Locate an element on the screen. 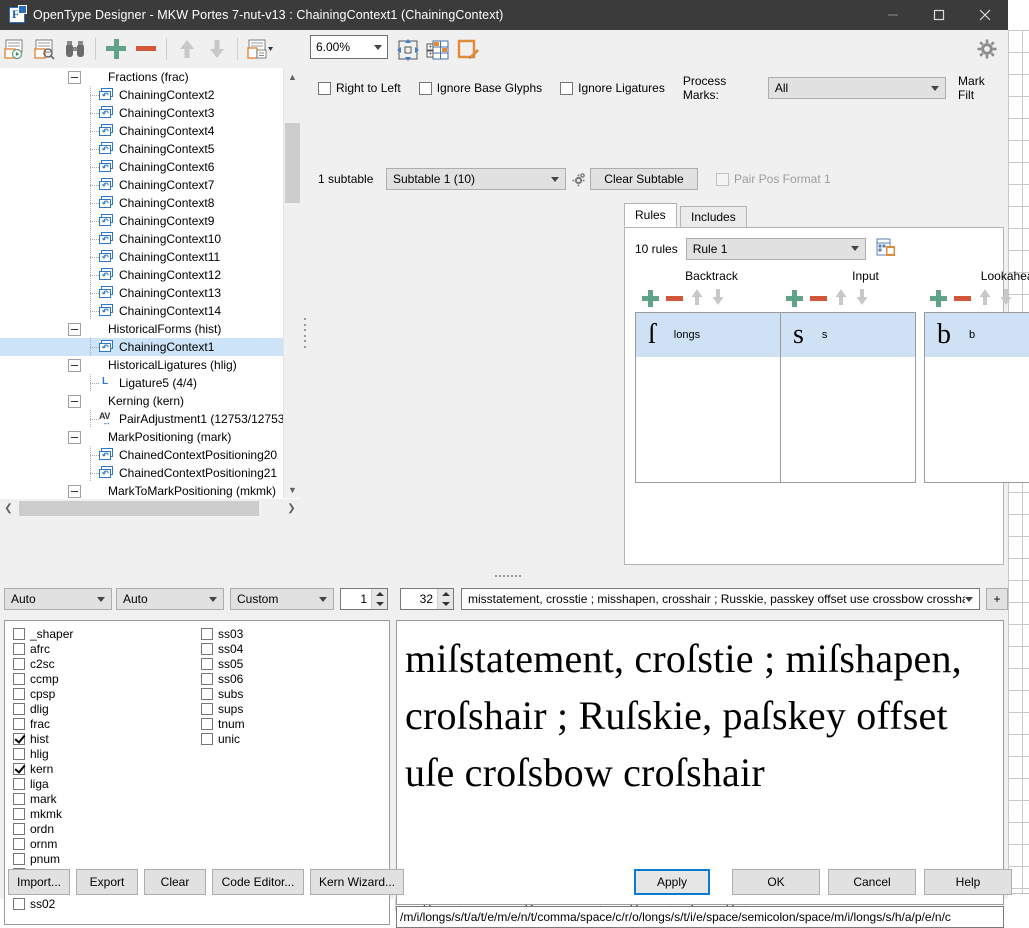 This screenshot has height=928, width=1029. tree-item: MarkPositioning (mark) is located at coordinates (141, 437).